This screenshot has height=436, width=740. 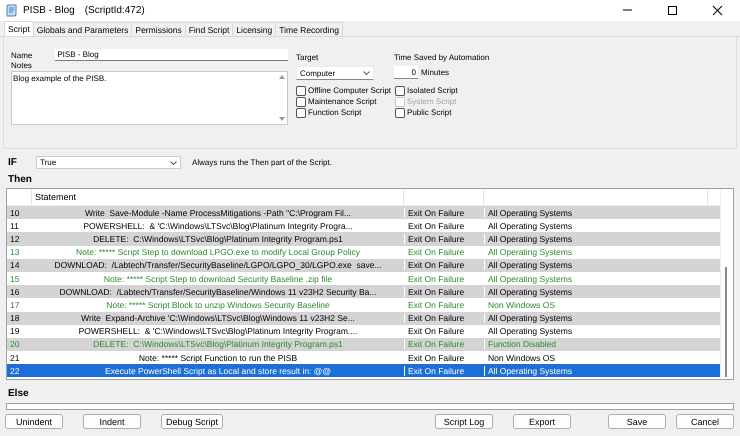 I want to click on checkbox: Function Script, so click(x=345, y=112).